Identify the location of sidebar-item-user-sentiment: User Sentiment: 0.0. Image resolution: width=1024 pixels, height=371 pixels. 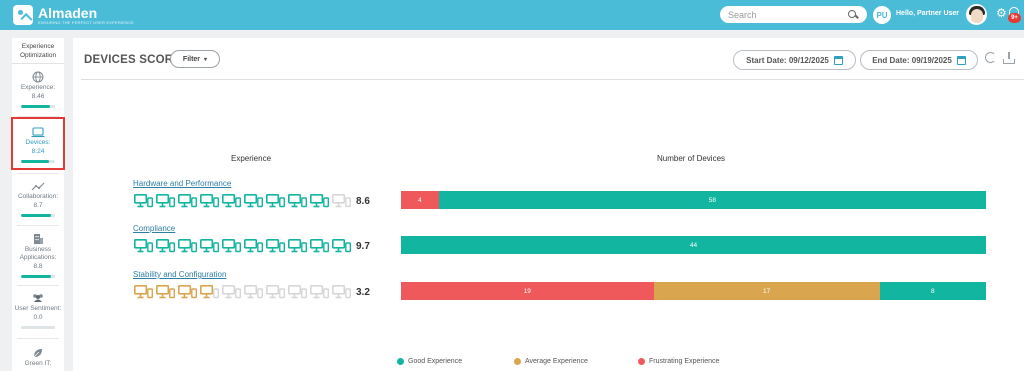
(38, 310).